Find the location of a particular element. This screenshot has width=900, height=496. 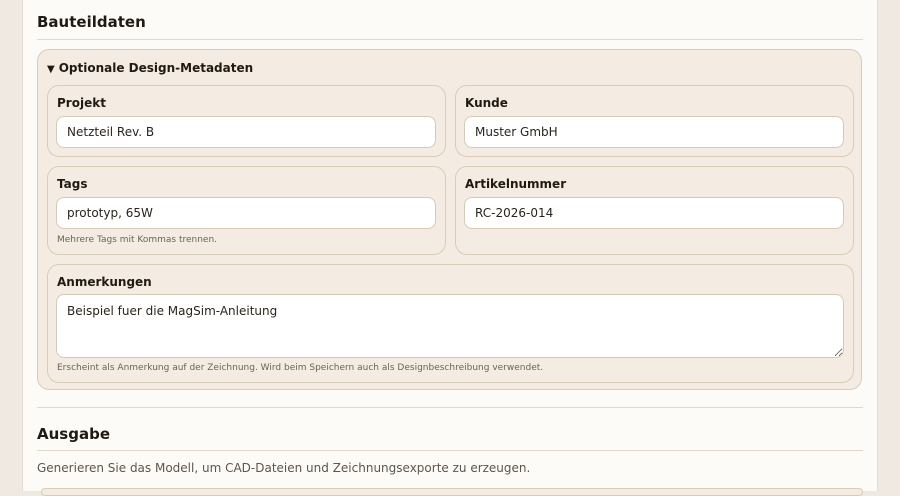

triangle-down-icon: ▼ is located at coordinates (51, 69).